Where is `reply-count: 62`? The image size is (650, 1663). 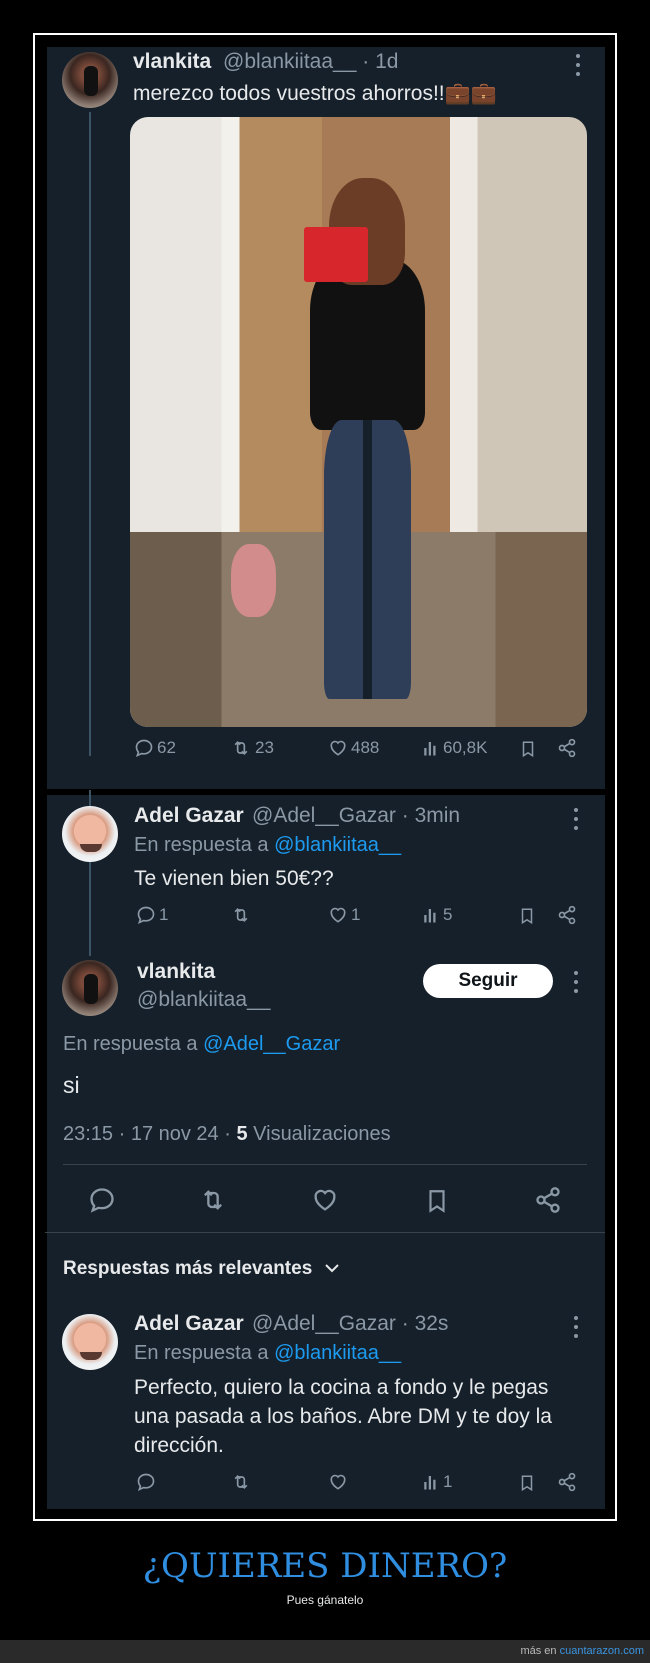
reply-count: 62 is located at coordinates (166, 747).